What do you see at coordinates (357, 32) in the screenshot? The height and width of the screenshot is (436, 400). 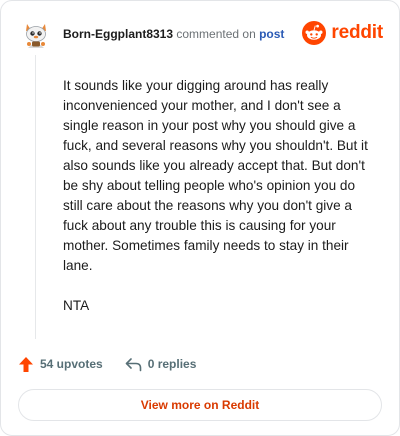 I see `reddit-wordmark: reddit` at bounding box center [357, 32].